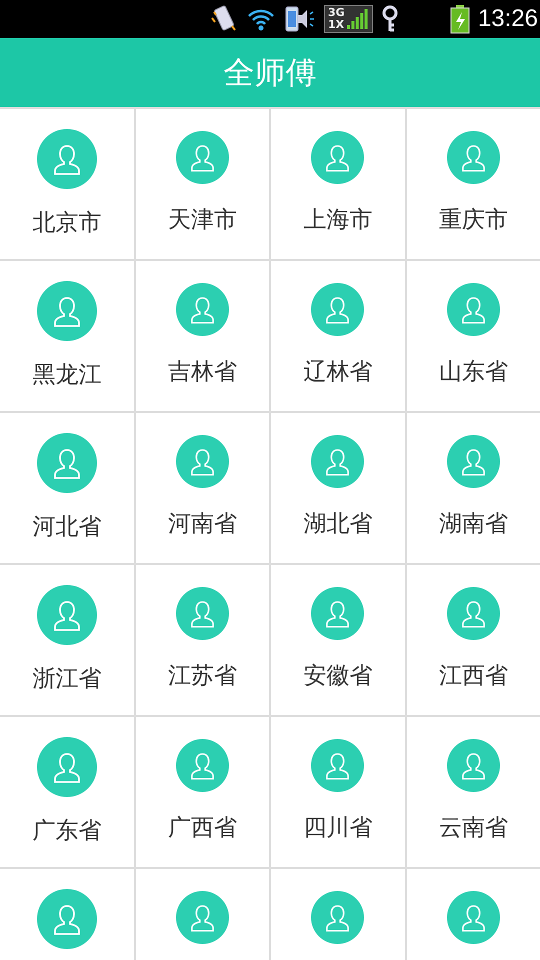 The width and height of the screenshot is (540, 960). Describe the element at coordinates (202, 372) in the screenshot. I see `region-label: 吉林省` at that location.